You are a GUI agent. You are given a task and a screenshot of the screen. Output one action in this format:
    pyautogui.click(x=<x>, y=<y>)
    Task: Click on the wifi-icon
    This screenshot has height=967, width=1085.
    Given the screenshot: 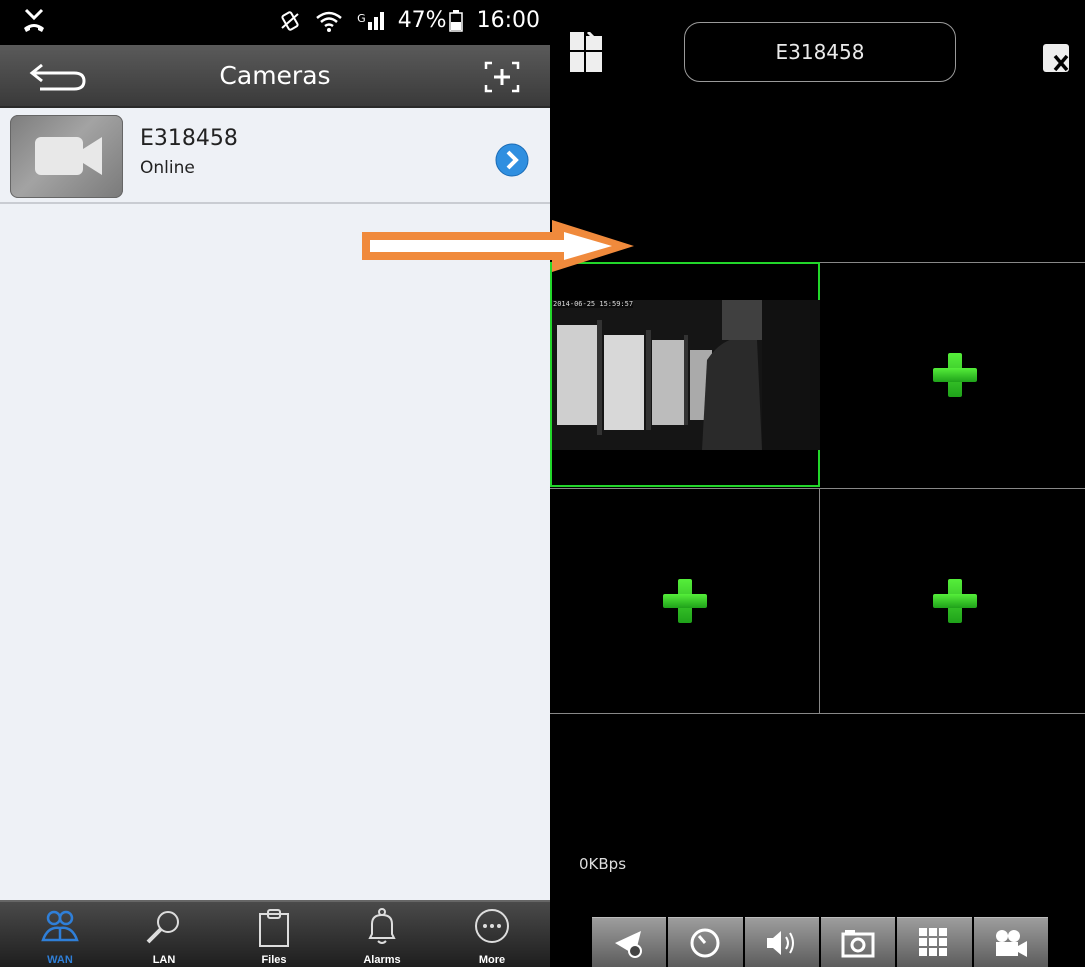 What is the action you would take?
    pyautogui.click(x=329, y=21)
    